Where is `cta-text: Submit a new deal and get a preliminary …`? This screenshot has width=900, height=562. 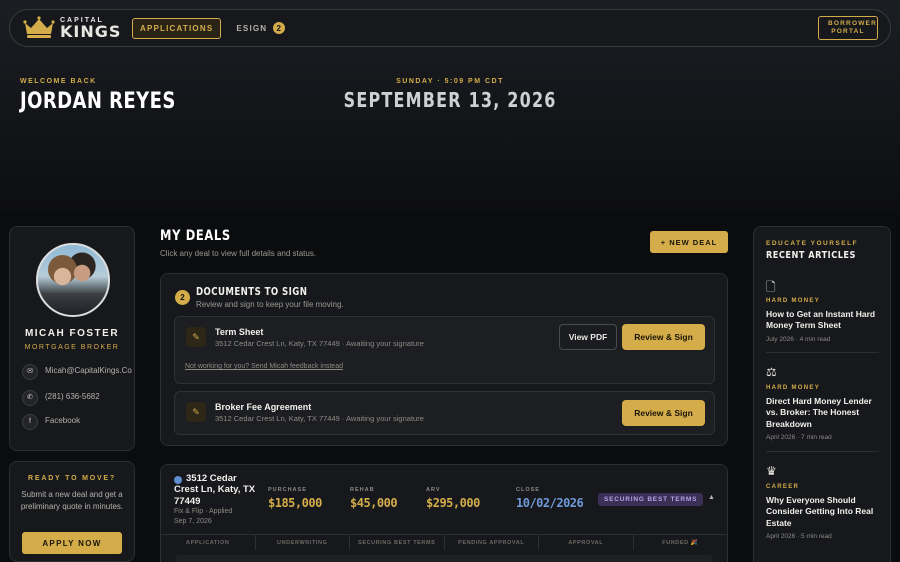
cta-text: Submit a new deal and get a preliminary … is located at coordinates (72, 500).